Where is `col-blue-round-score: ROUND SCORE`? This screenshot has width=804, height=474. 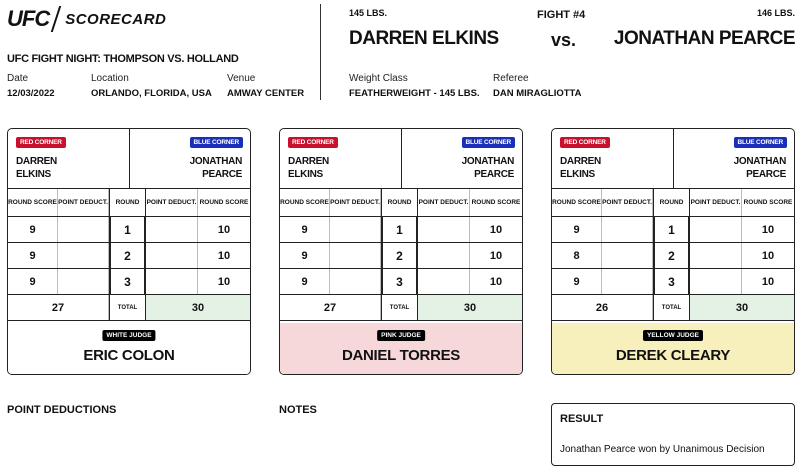
col-blue-round-score: ROUND SCORE is located at coordinates (224, 202).